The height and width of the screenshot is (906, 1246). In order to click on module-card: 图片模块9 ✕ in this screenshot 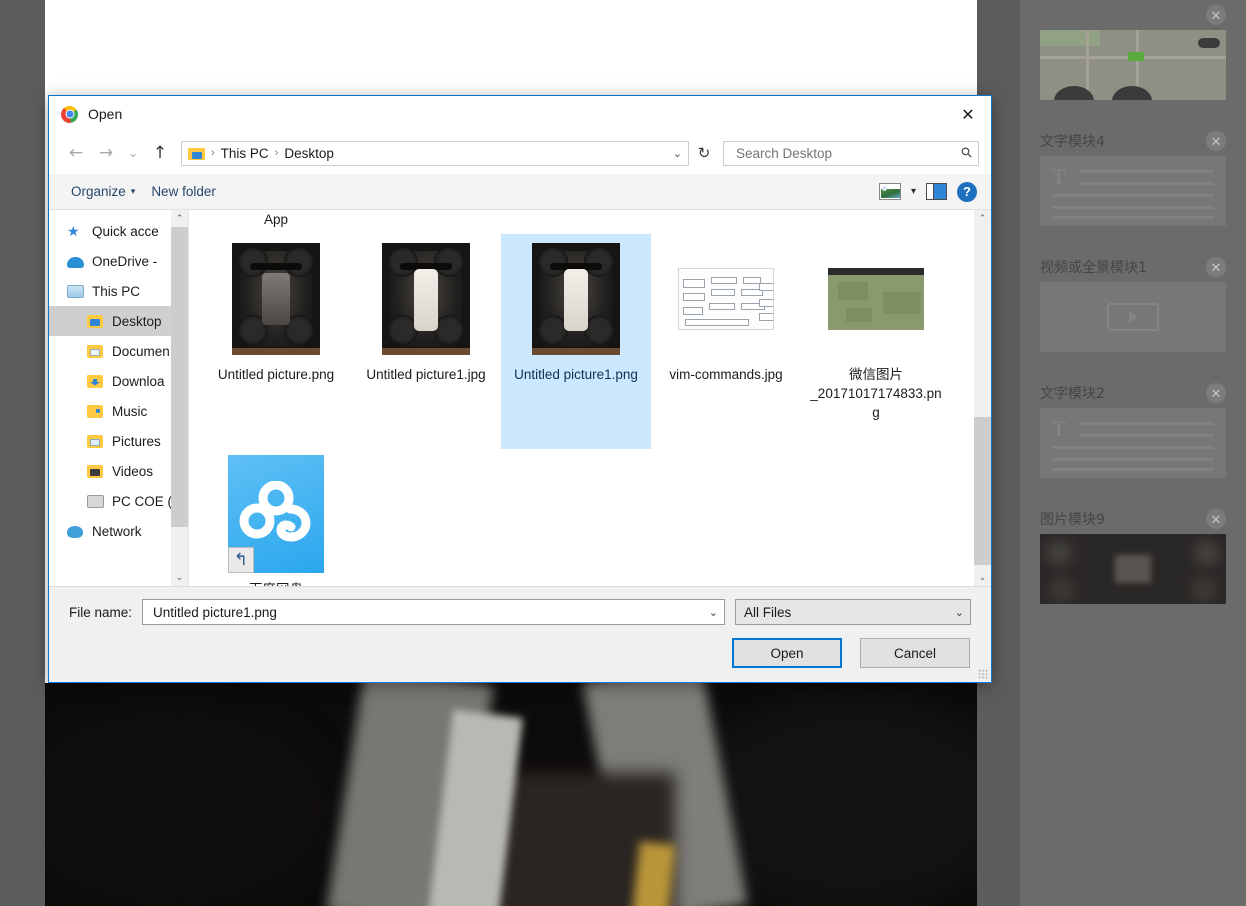, I will do `click(1133, 554)`.